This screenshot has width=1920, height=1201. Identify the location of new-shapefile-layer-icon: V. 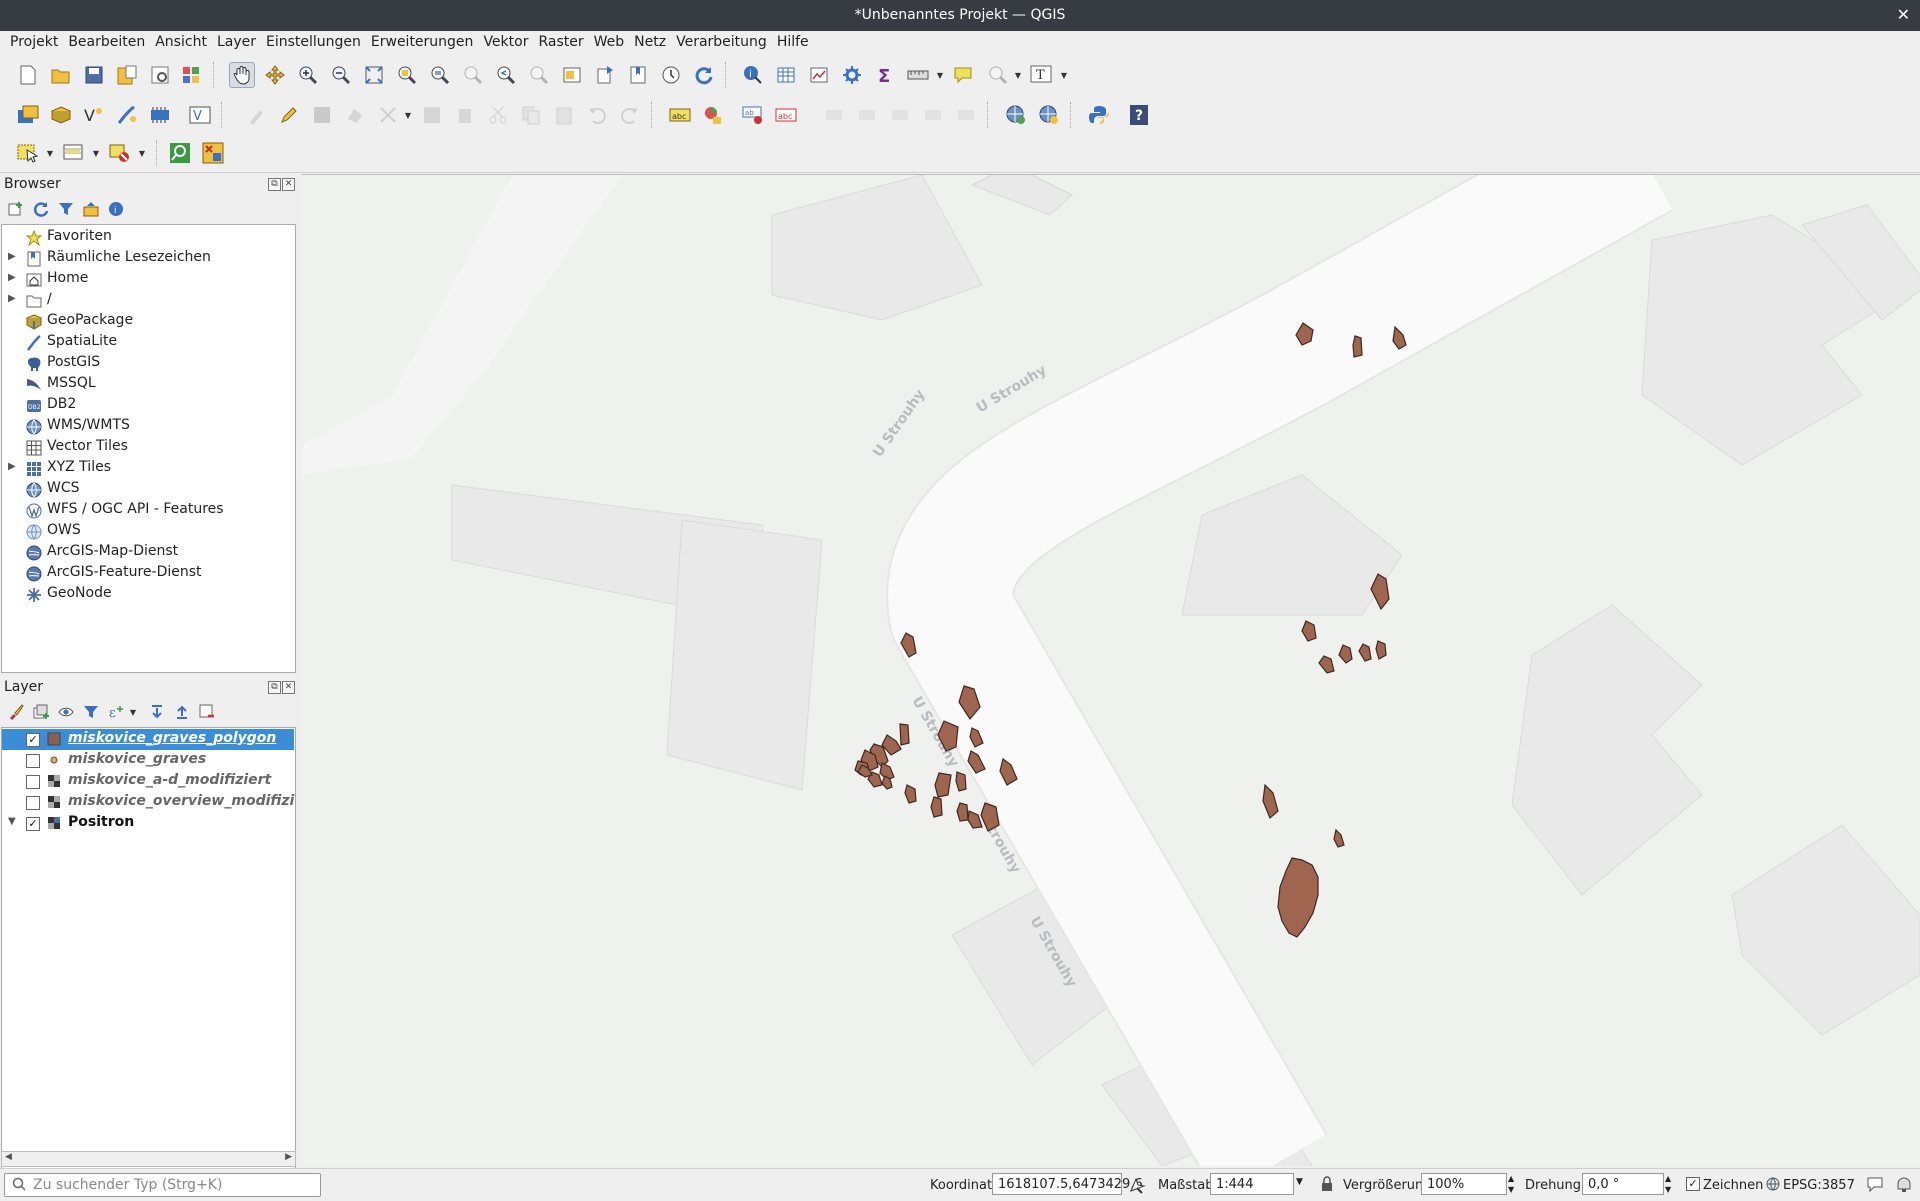
(94, 115).